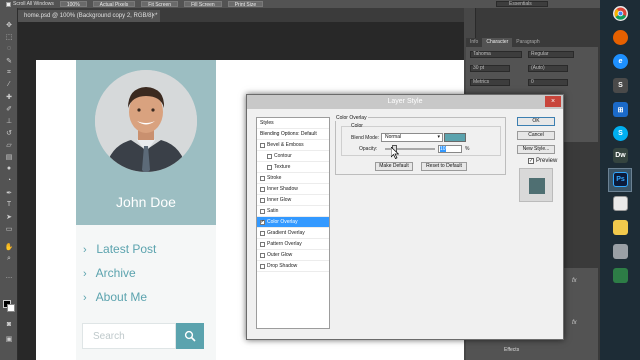 This screenshot has height=360, width=640. I want to click on style-item-color-overlay: ✓ Color Overlay, so click(293, 222).